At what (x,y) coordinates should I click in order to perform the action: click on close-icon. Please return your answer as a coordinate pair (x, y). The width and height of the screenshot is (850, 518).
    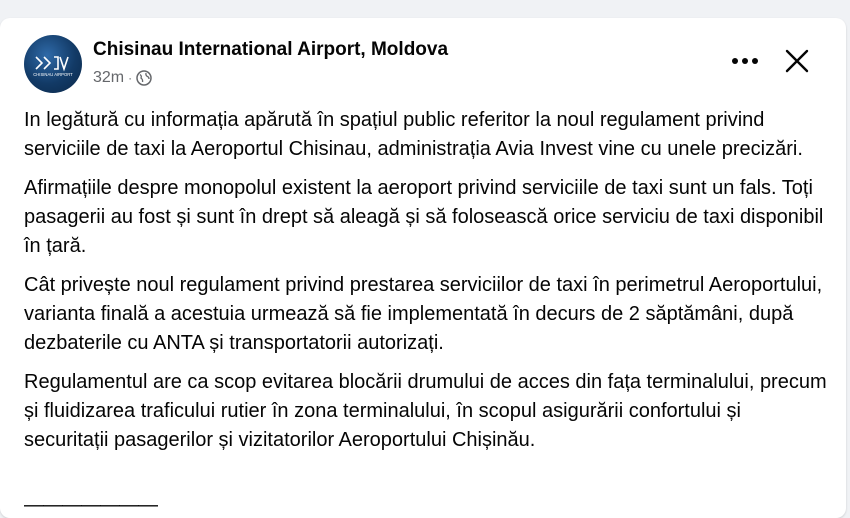
    Looking at the image, I should click on (797, 61).